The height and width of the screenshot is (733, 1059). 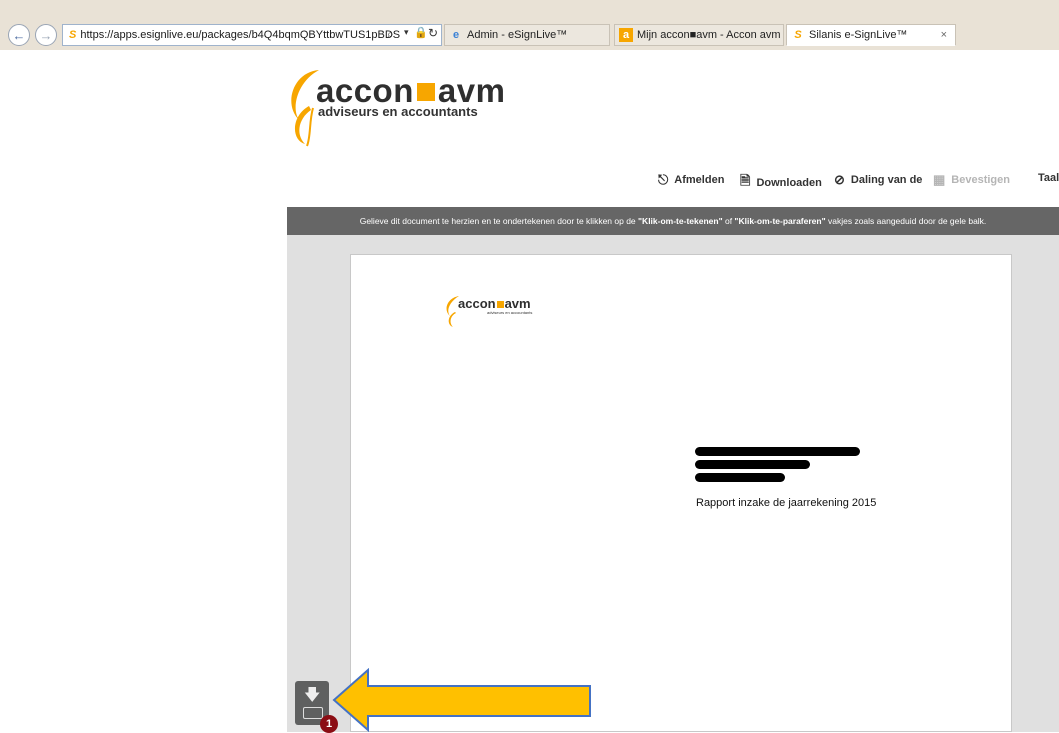 I want to click on document-logo-wordmark: accon avm, so click(x=494, y=303).